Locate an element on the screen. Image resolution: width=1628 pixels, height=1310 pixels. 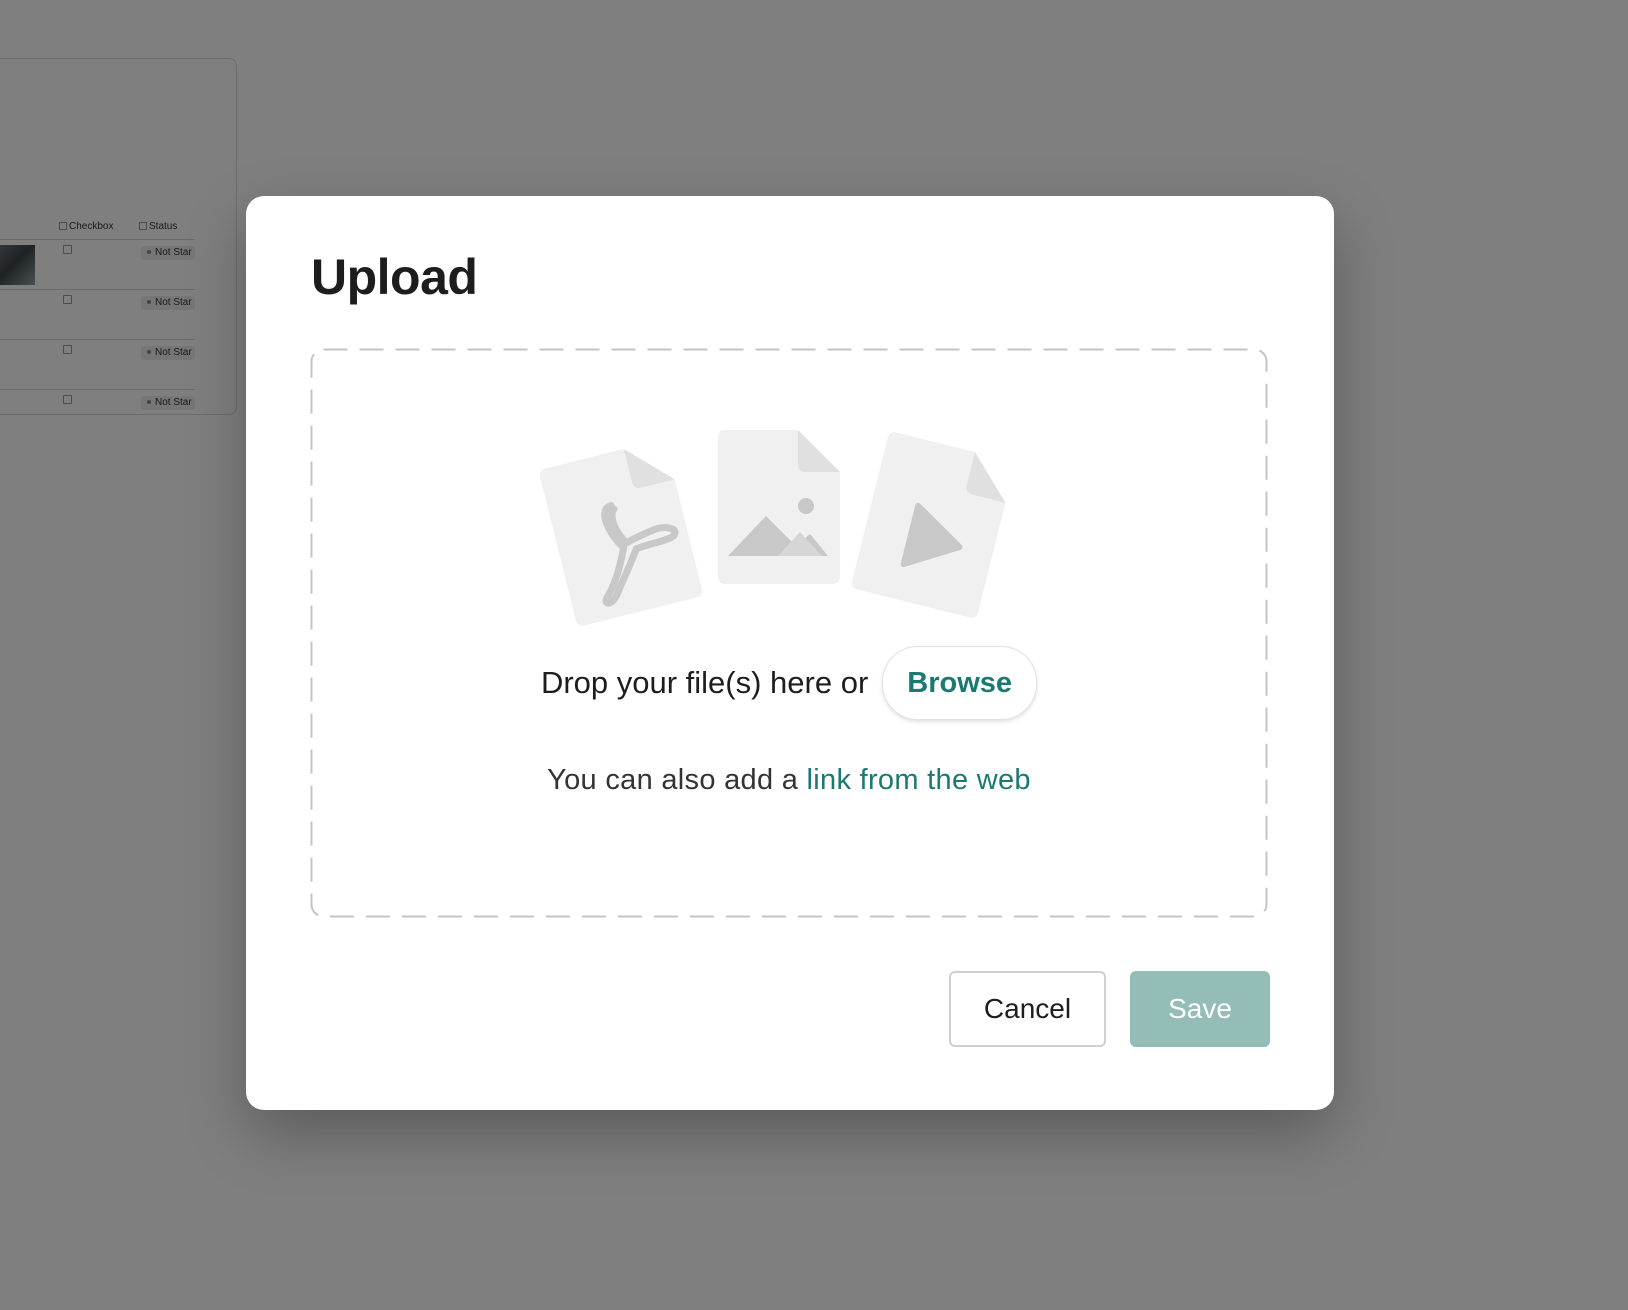
file-types-illustration is located at coordinates (783, 530).